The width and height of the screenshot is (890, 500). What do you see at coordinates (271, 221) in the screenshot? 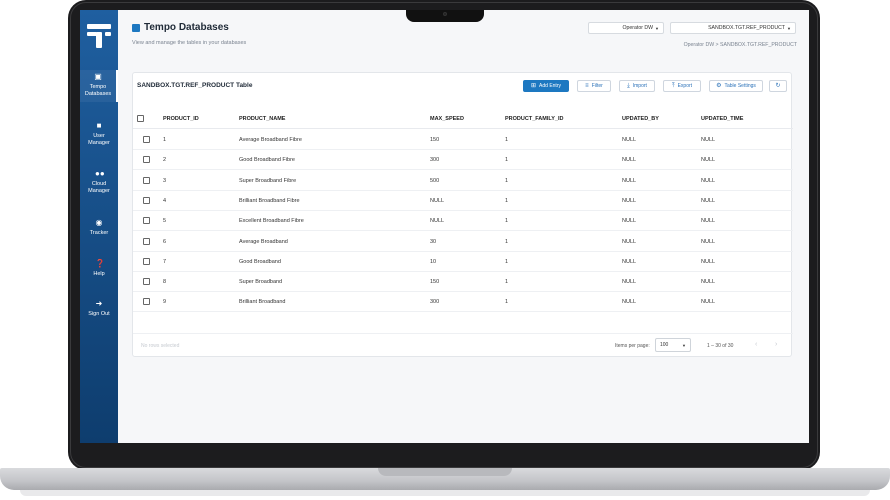
I see `table-cell: Excellent Broadband Fibre` at bounding box center [271, 221].